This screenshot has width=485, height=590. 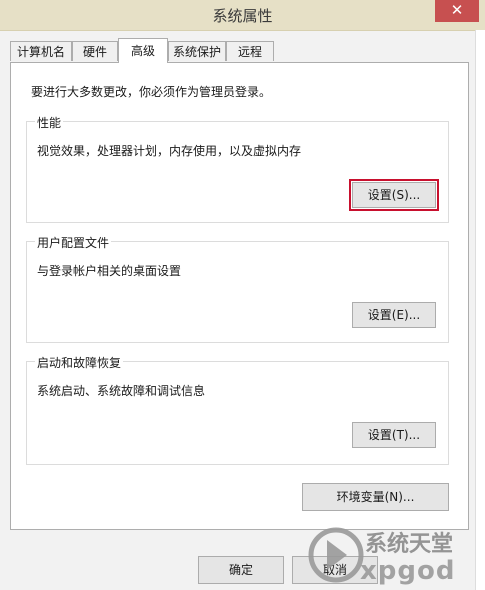 What do you see at coordinates (250, 51) in the screenshot?
I see `tab-remote: 远程` at bounding box center [250, 51].